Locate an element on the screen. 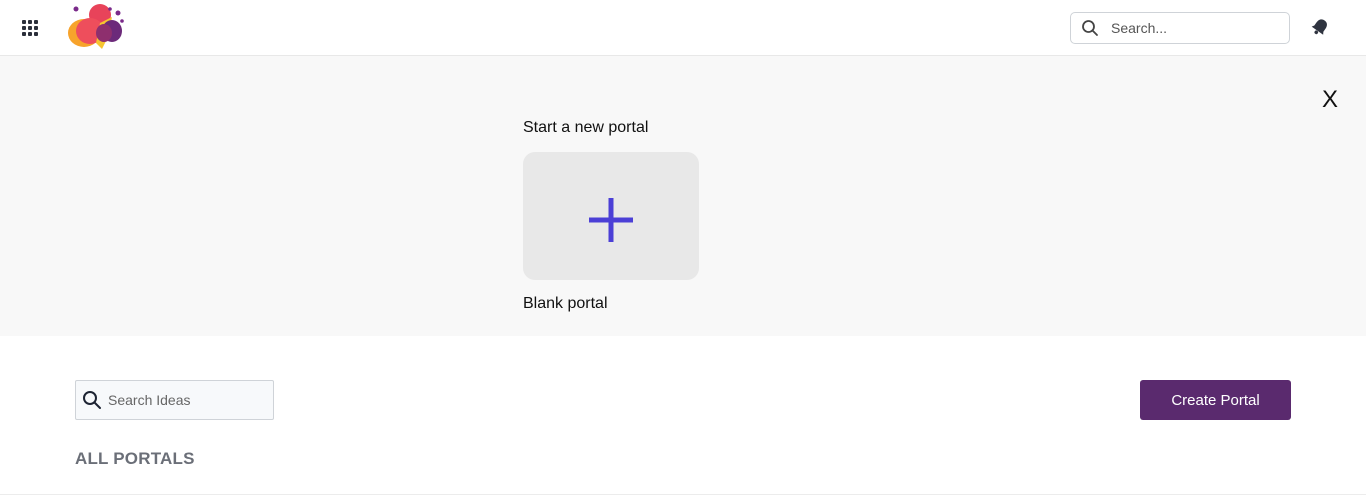  global-search is located at coordinates (1180, 28).